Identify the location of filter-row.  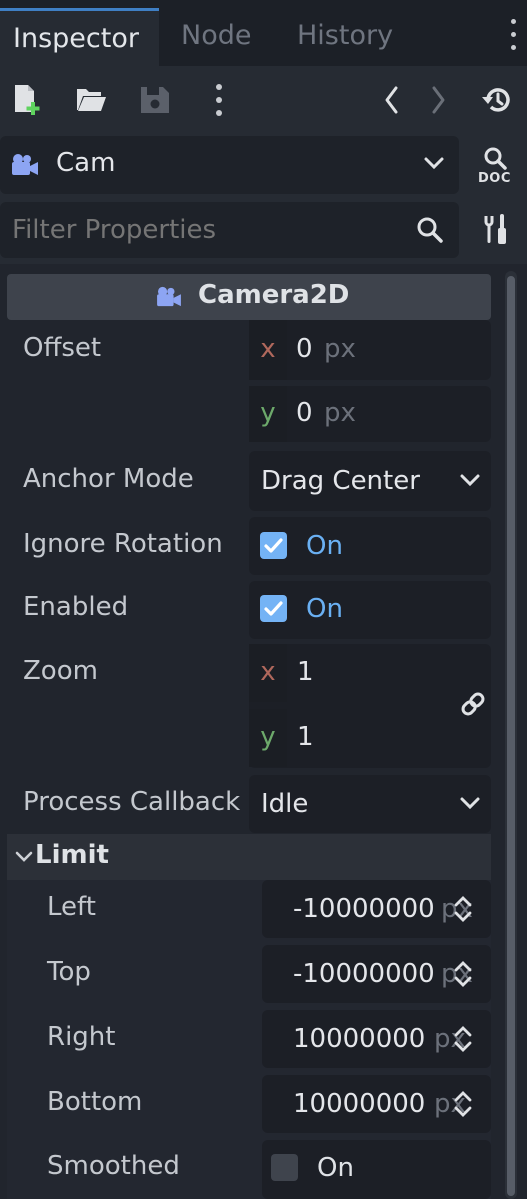
(263, 231).